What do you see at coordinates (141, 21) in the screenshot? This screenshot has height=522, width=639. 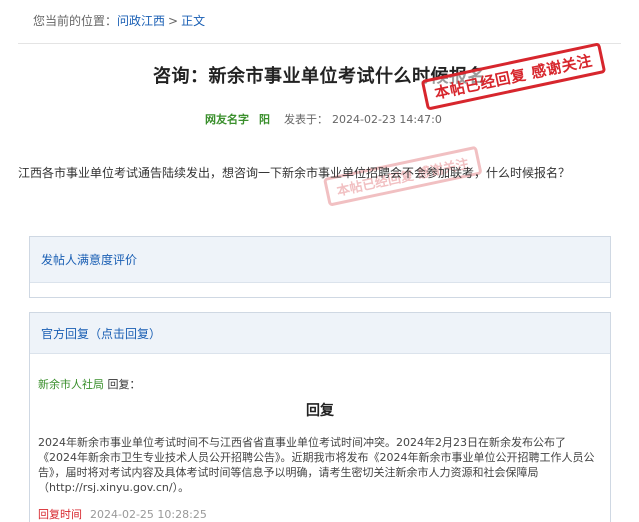 I see `breadcrumb-link-wenzheng: 问政江西` at bounding box center [141, 21].